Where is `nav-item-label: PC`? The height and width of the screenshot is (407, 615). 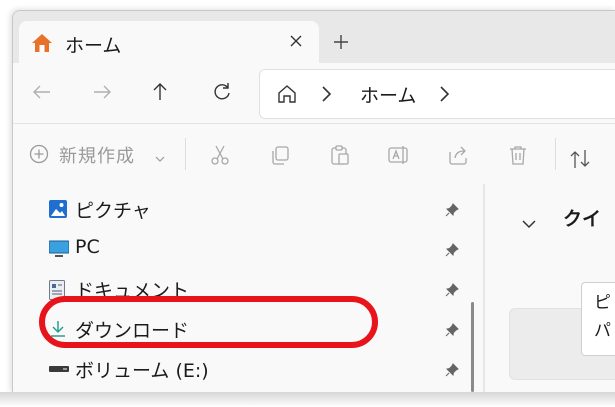 nav-item-label: PC is located at coordinates (87, 247).